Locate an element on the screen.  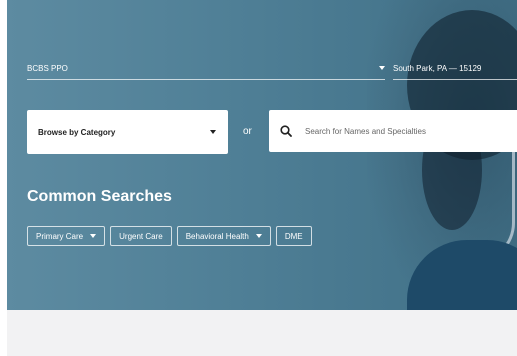
chip-label: DME is located at coordinates (293, 236).